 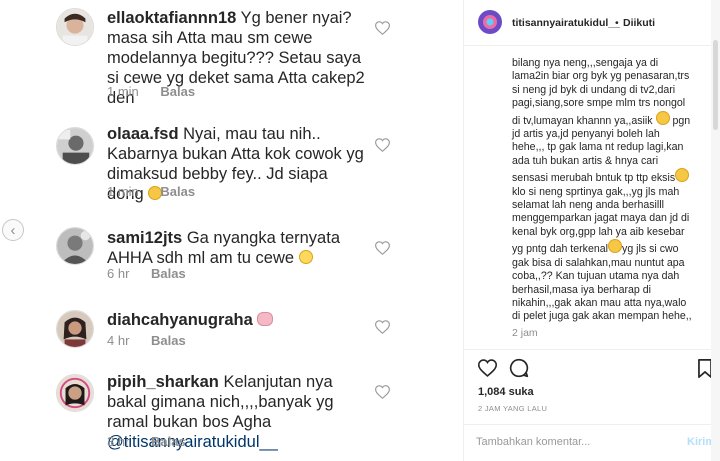 What do you see at coordinates (146, 441) in the screenshot?
I see `comment-meta: 3 hr Balas` at bounding box center [146, 441].